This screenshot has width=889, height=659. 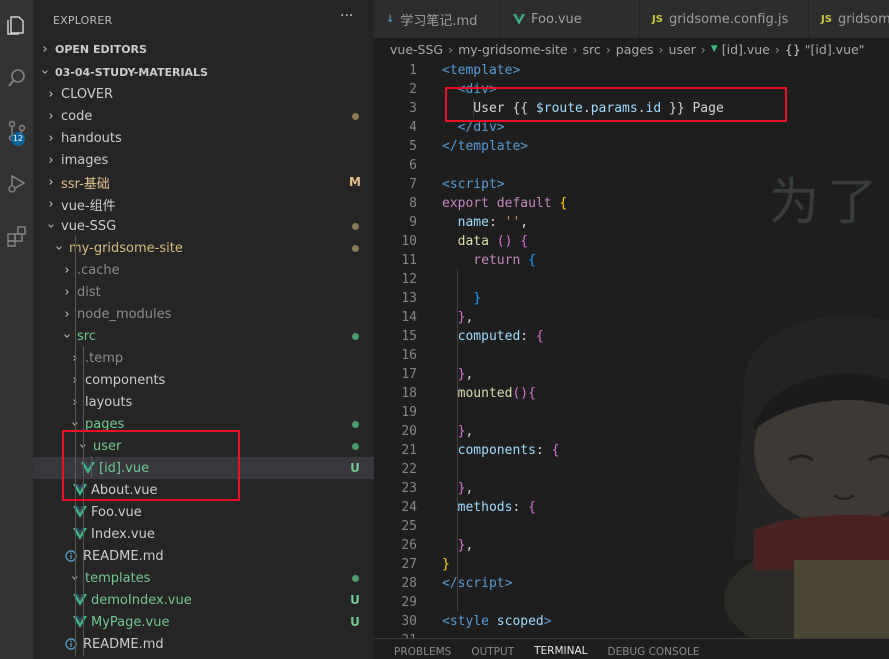 I want to click on tree-folder: › dist, so click(x=203, y=292).